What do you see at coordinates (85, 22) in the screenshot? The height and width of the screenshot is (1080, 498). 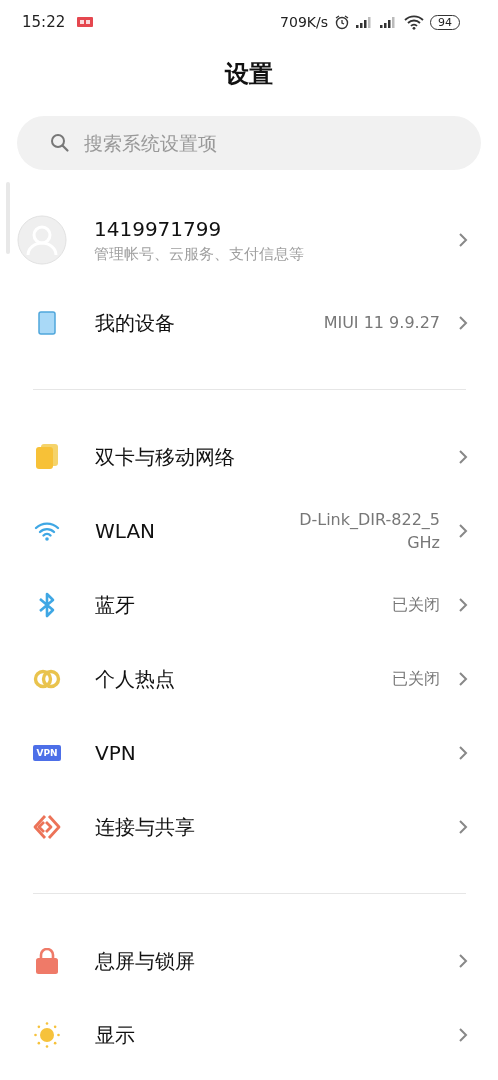 I see `app-notification-icon` at bounding box center [85, 22].